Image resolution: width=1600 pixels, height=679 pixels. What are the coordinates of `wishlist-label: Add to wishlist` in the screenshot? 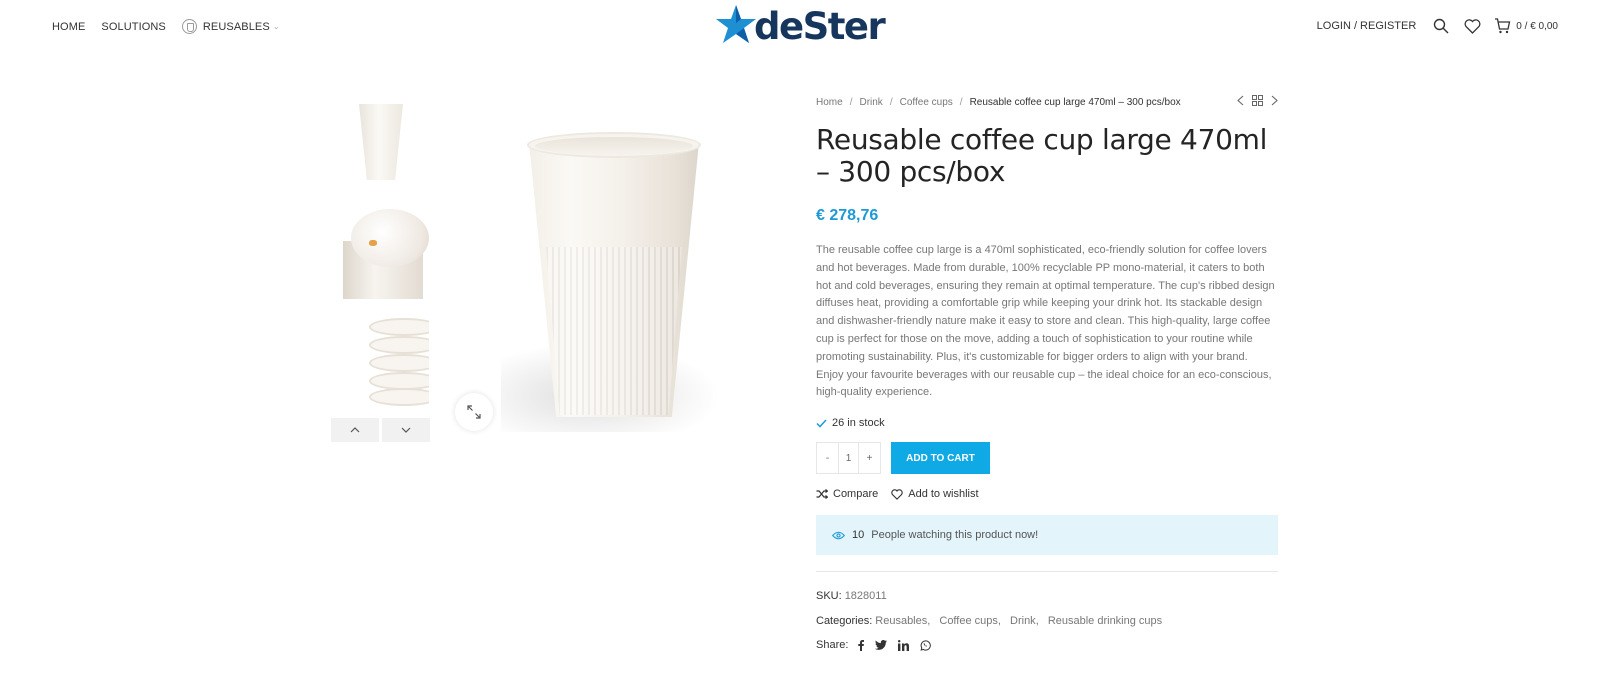 It's located at (943, 494).